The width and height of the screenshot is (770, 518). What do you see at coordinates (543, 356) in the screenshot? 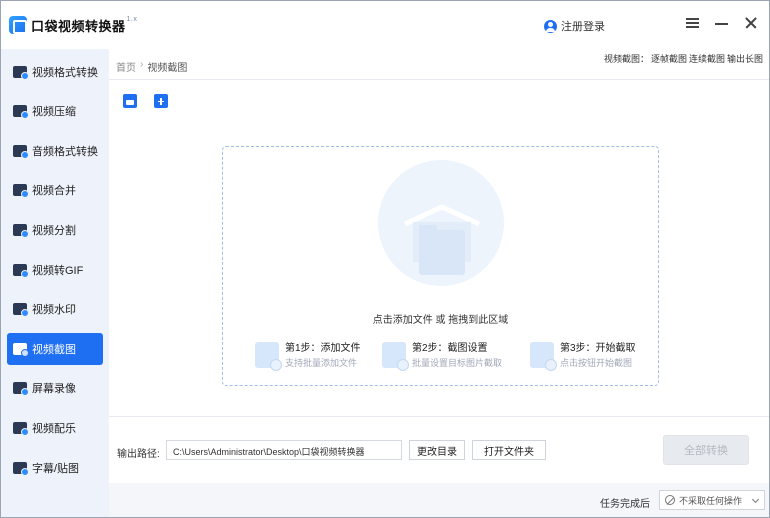
I see `start-step-icon` at bounding box center [543, 356].